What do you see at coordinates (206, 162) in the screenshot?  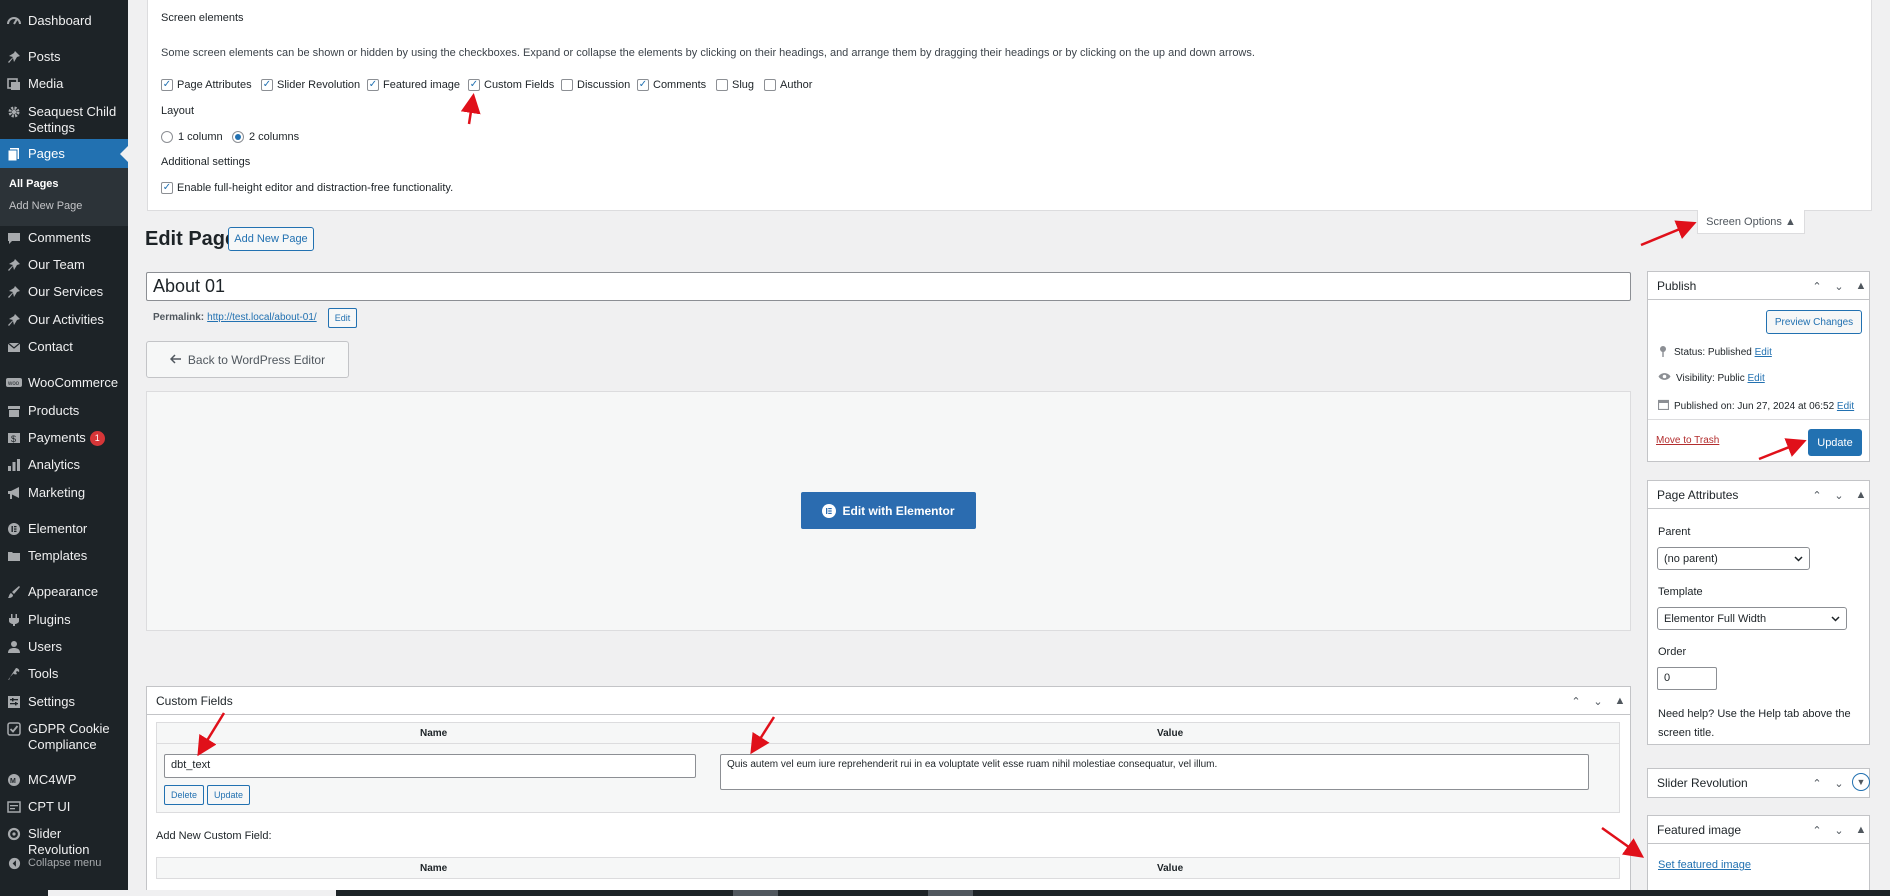 I see `additional-settings-heading: Additional settings` at bounding box center [206, 162].